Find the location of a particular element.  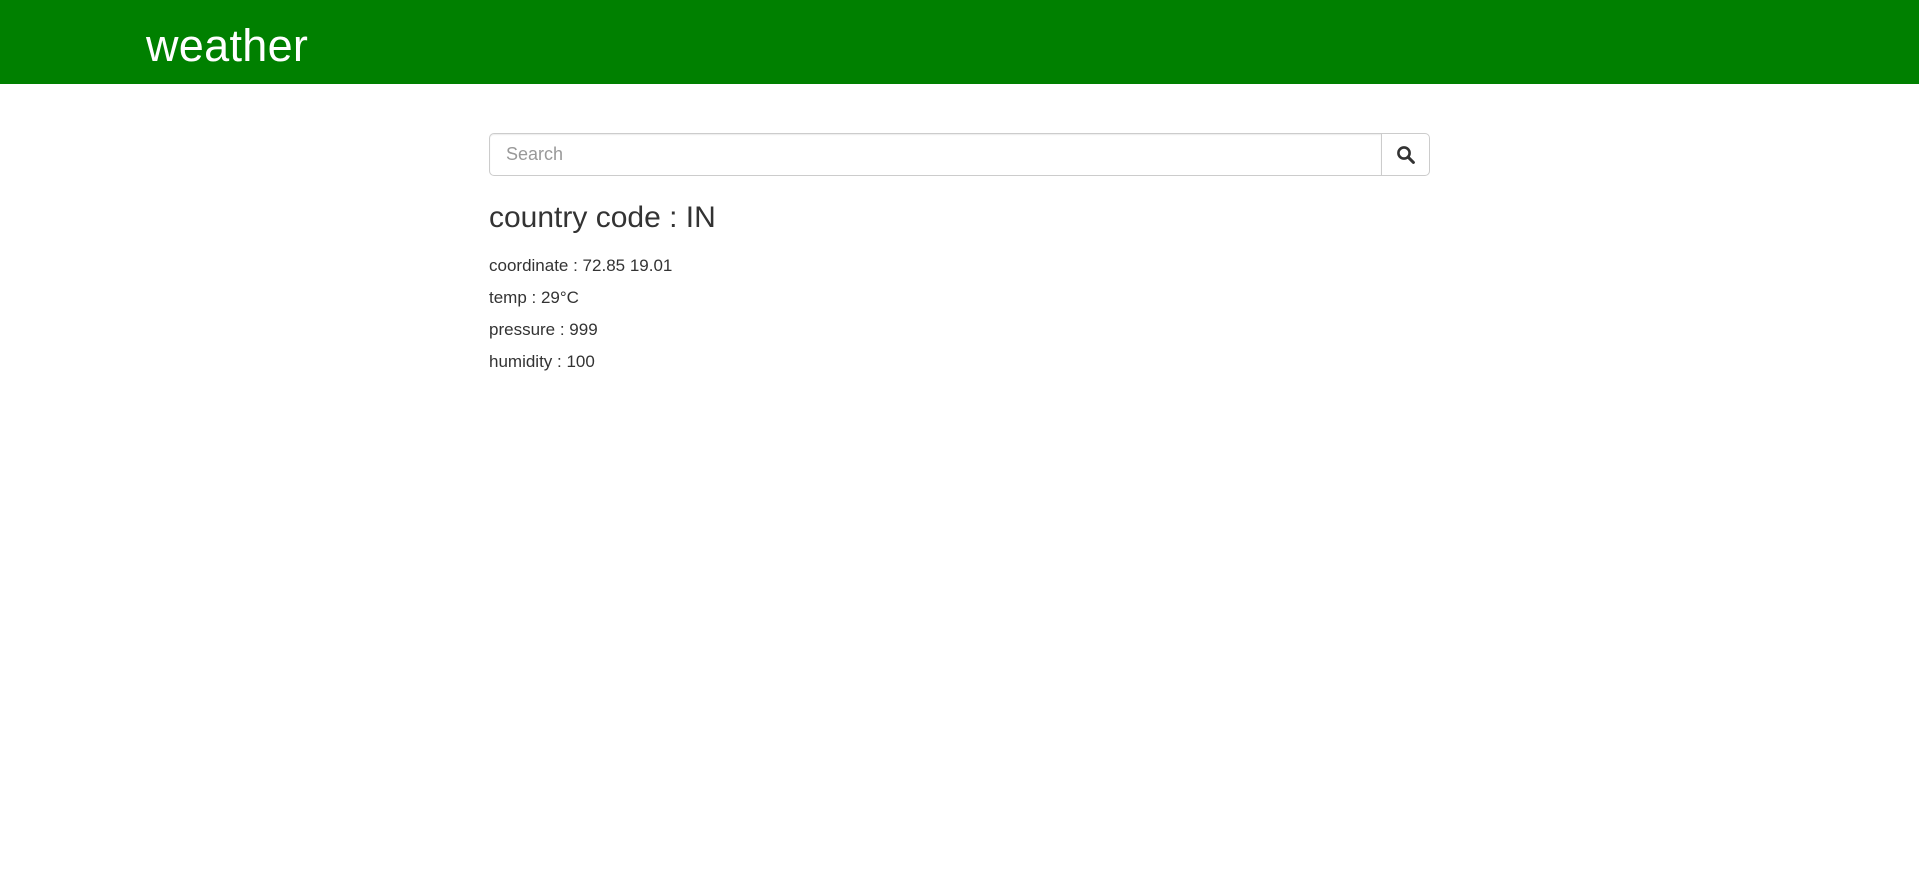

search-button is located at coordinates (1405, 154).